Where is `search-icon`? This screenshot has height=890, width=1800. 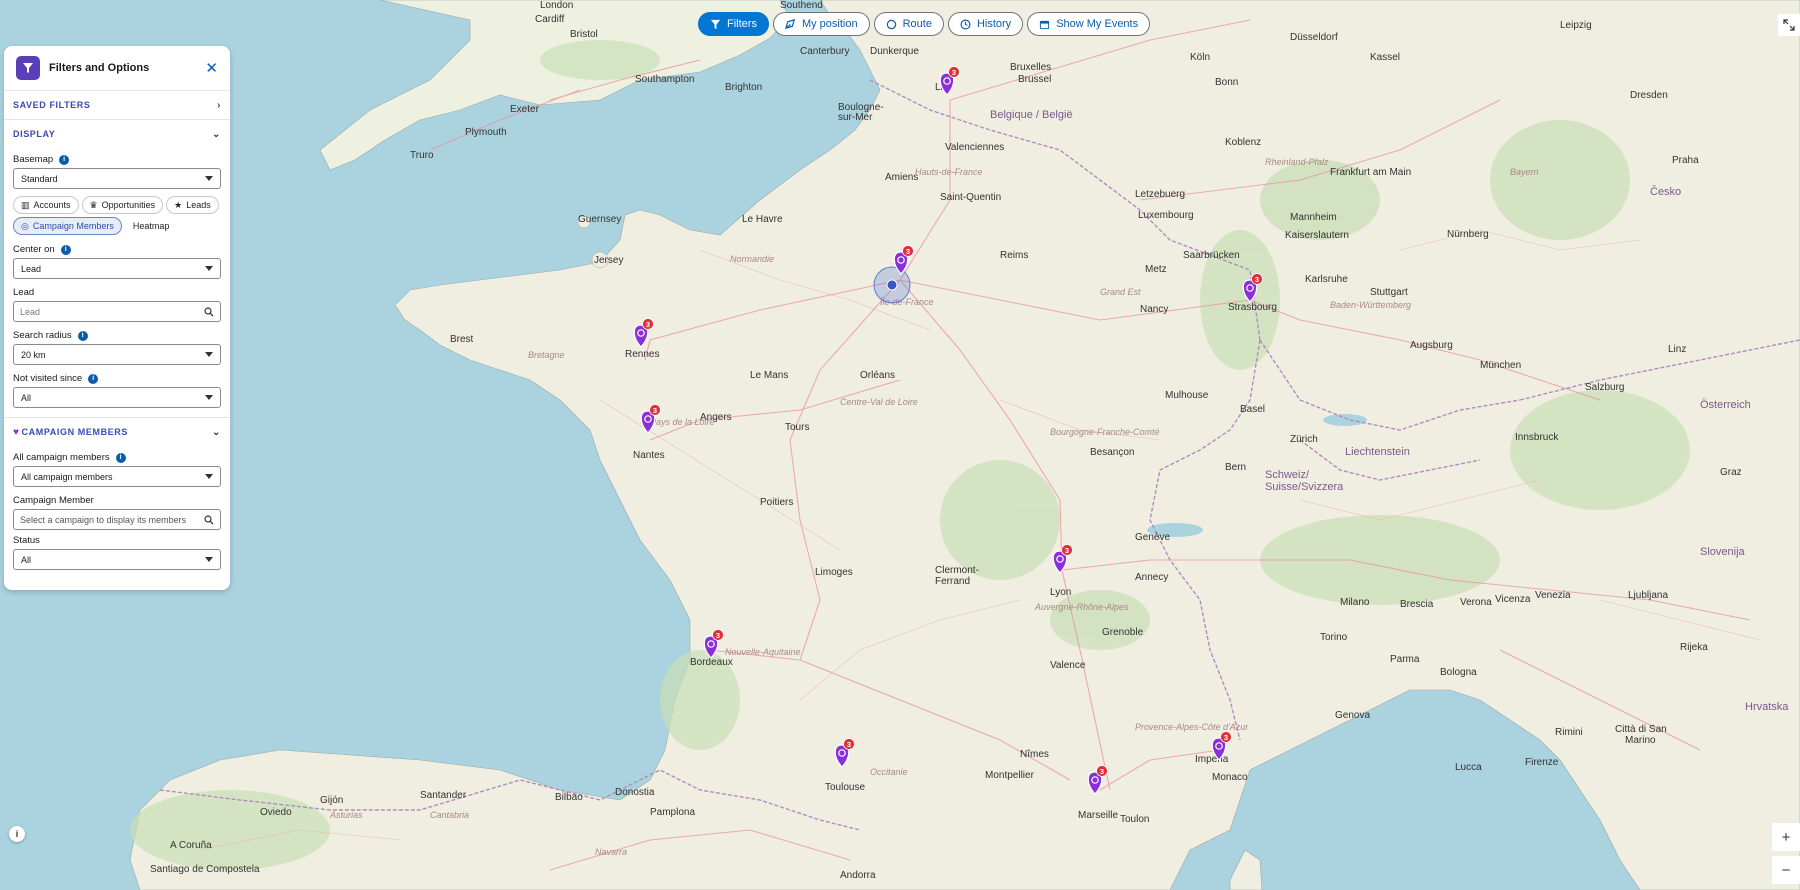
search-icon is located at coordinates (209, 311).